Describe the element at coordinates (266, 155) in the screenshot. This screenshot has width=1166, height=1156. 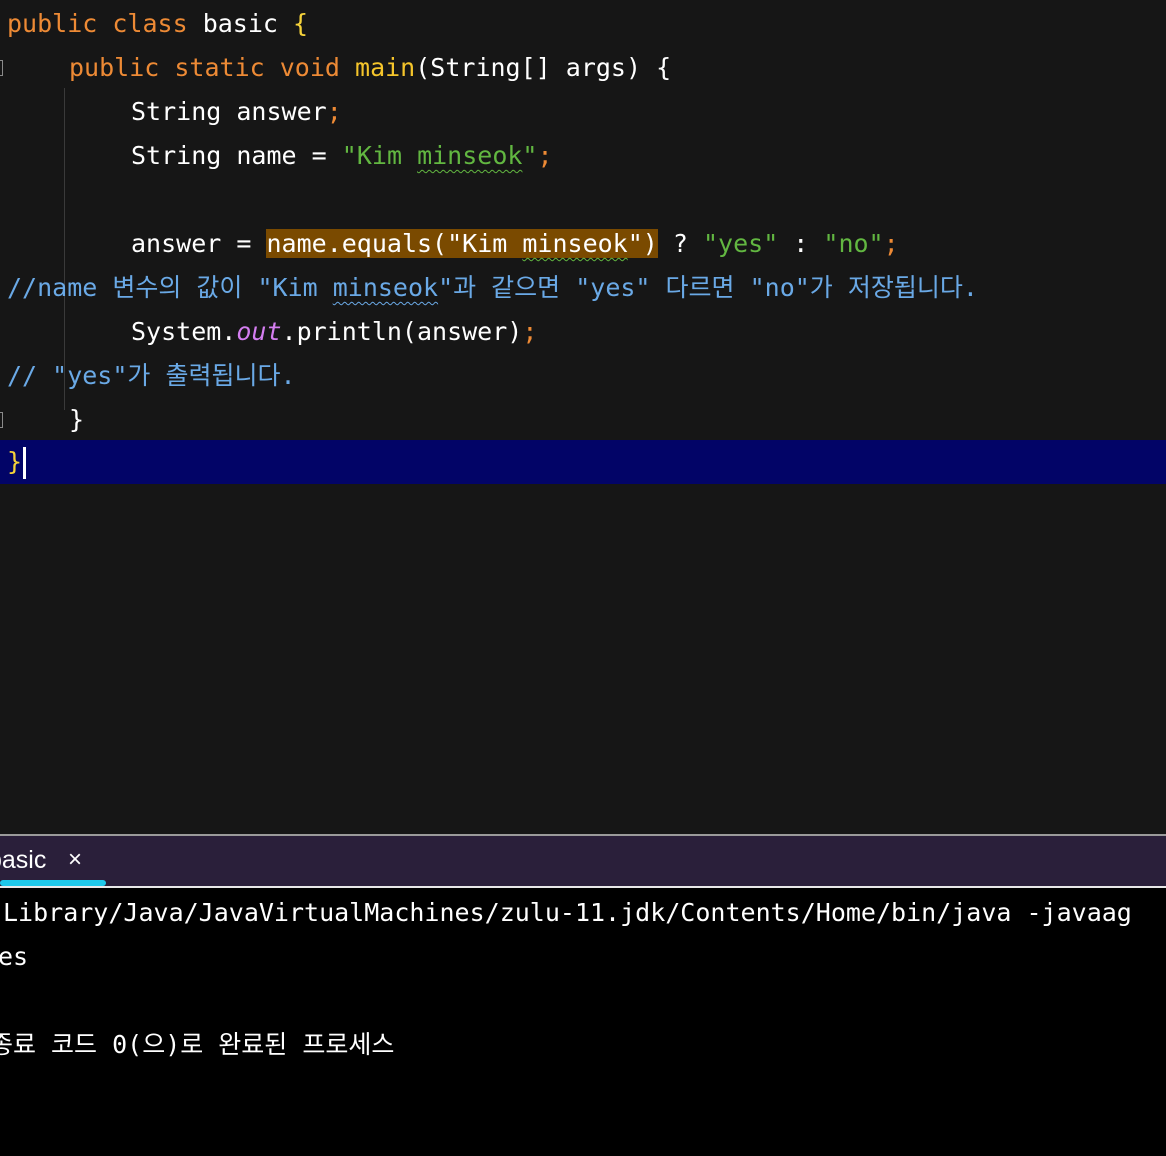
I see `variable-name: name` at that location.